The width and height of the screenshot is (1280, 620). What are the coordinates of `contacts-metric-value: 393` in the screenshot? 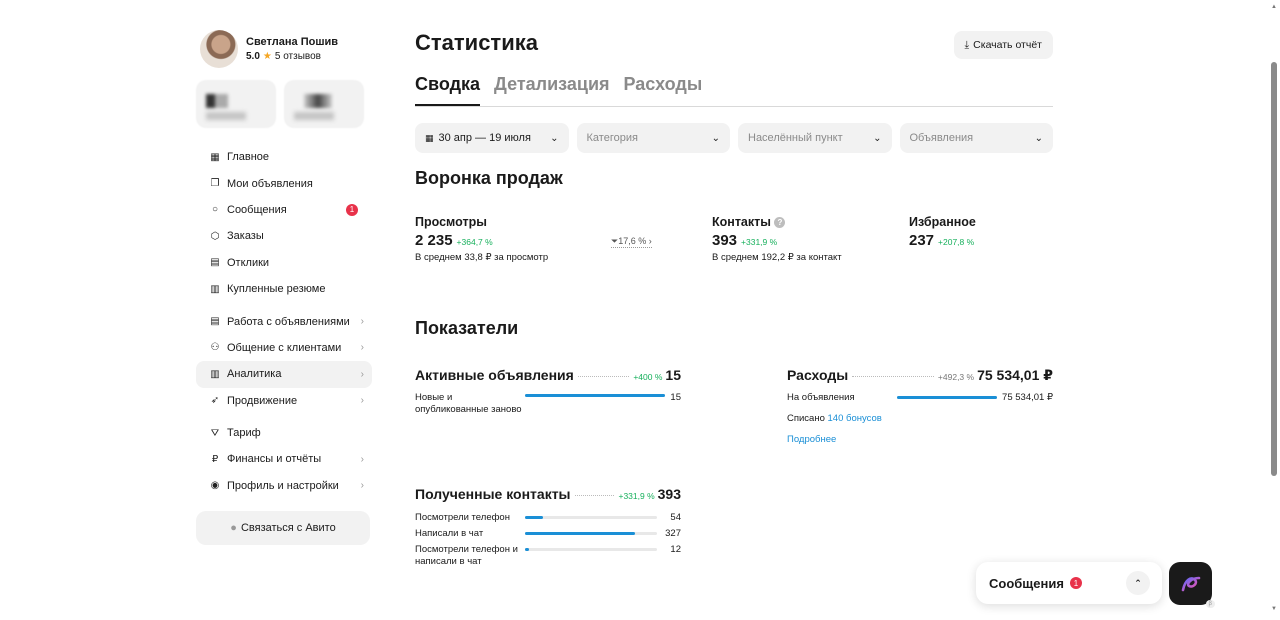 It's located at (669, 494).